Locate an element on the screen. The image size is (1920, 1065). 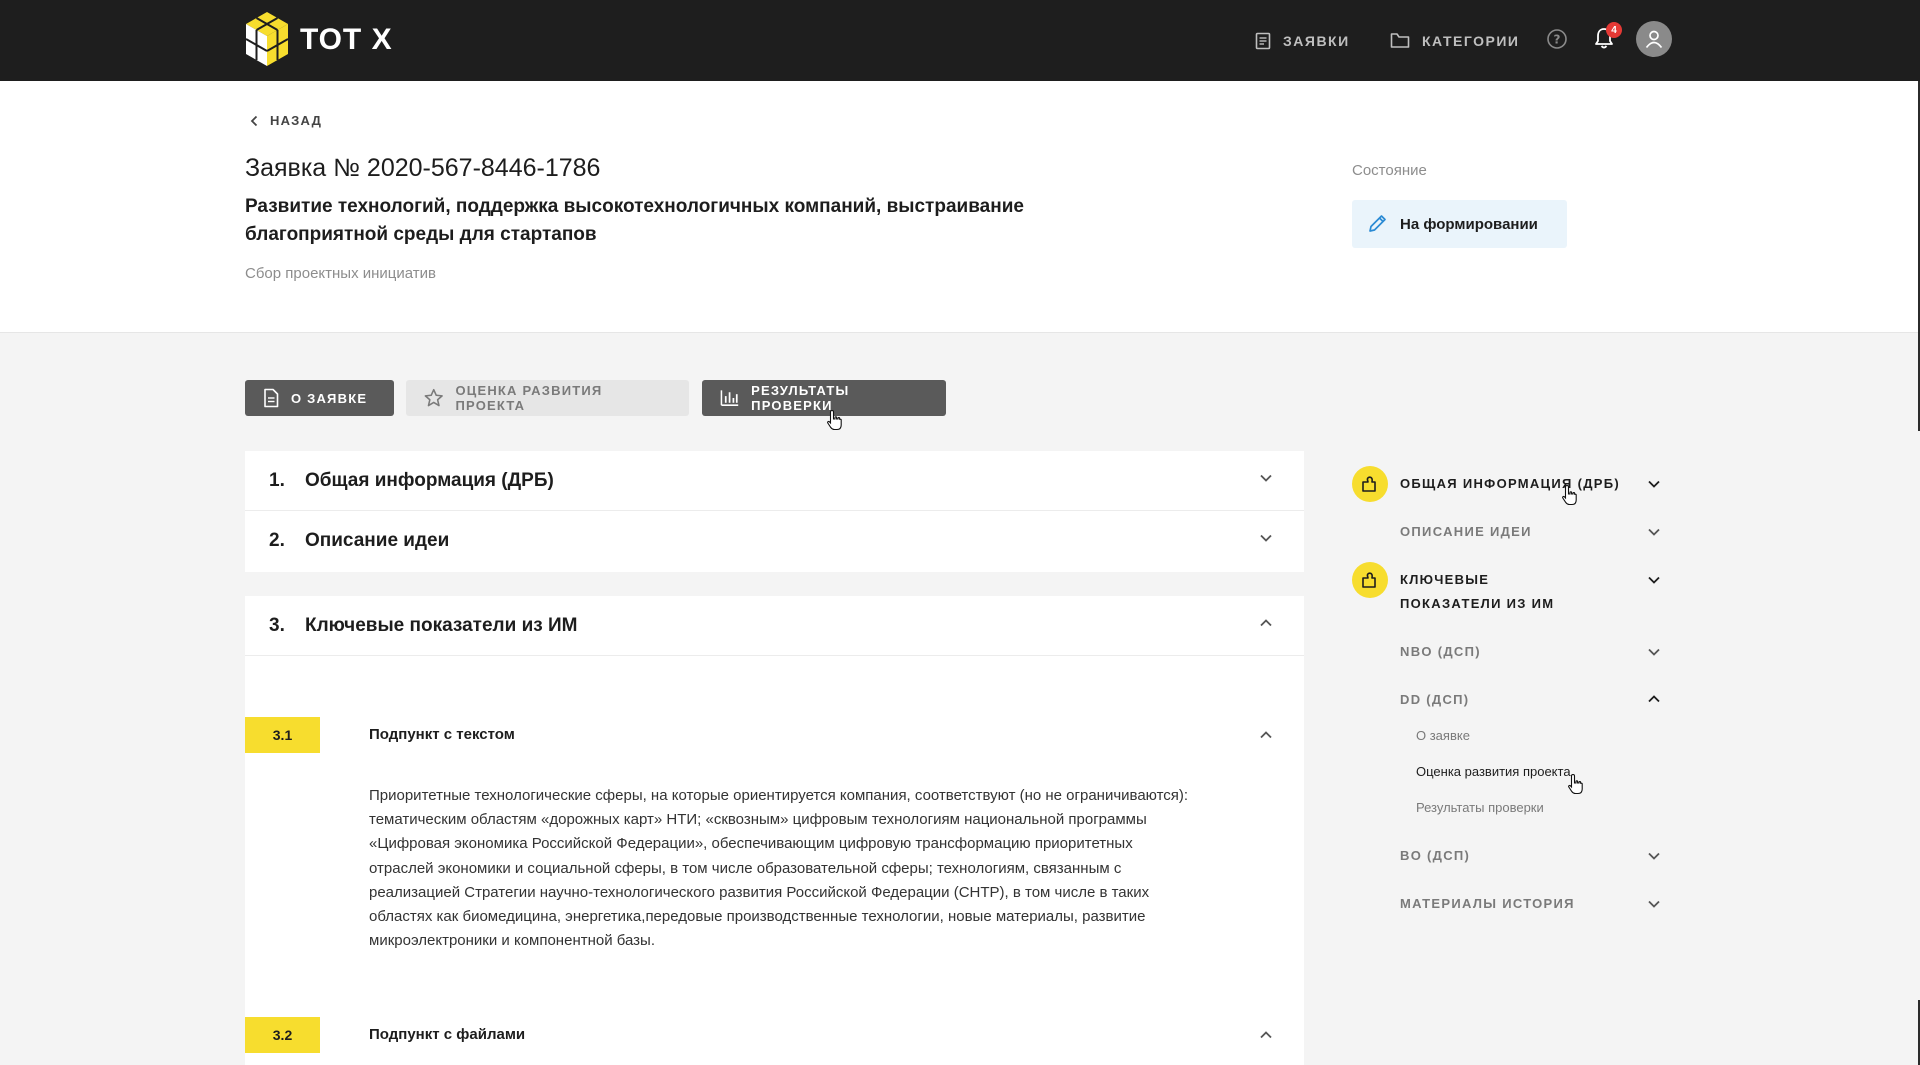
sidebar-subitem-evaluation: Оценка развития проекта is located at coordinates (1493, 771).